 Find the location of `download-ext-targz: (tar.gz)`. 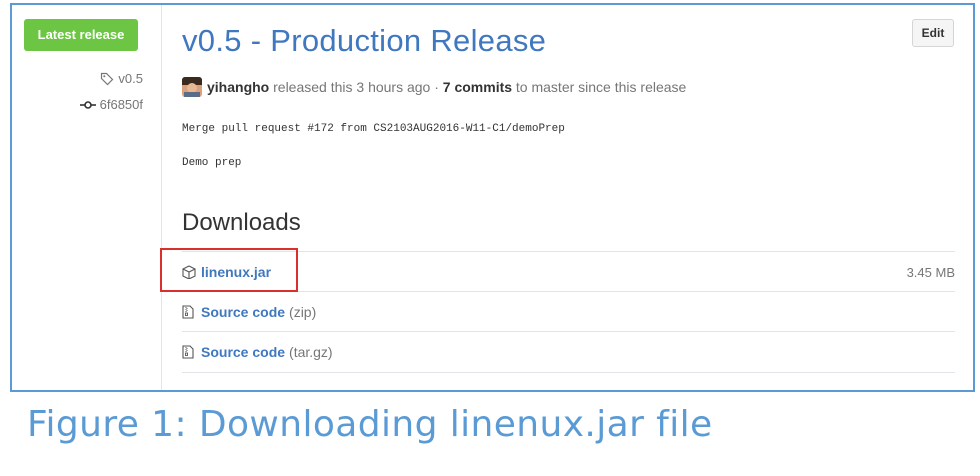

download-ext-targz: (tar.gz) is located at coordinates (311, 352).